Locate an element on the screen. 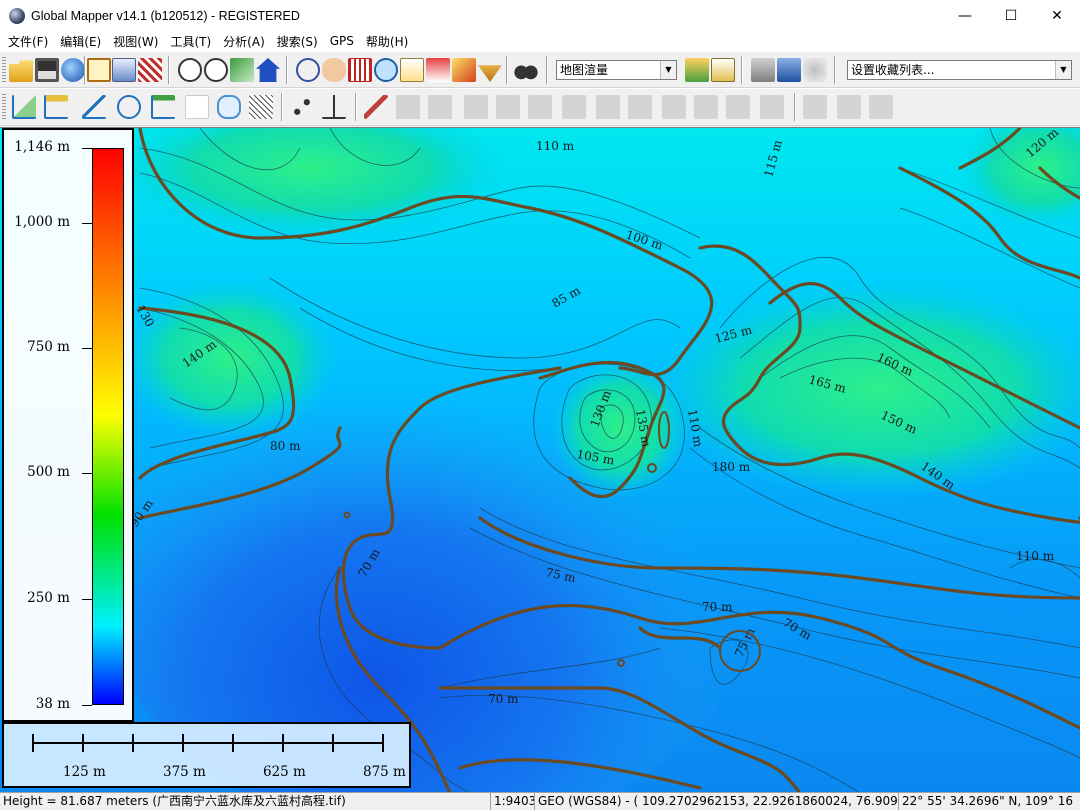 Image resolution: width=1080 pixels, height=810 pixels. grid-icon is located at coordinates (261, 107).